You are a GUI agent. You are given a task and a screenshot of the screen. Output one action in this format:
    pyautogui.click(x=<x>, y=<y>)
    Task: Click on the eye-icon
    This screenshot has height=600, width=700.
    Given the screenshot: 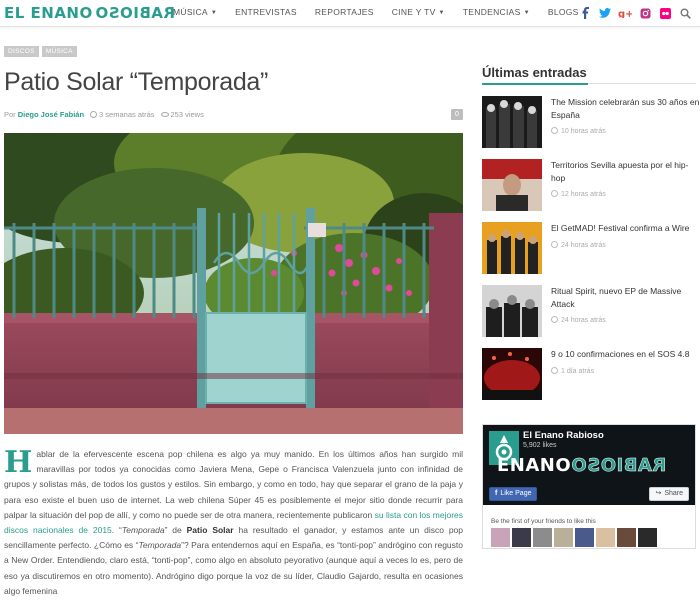 What is the action you would take?
    pyautogui.click(x=164, y=114)
    